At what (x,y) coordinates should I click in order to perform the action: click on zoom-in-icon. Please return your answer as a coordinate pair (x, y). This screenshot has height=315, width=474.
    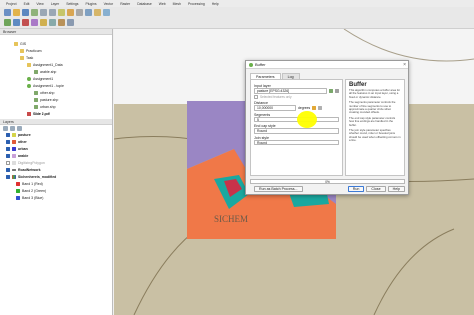
    Looking at the image, I should click on (43, 12).